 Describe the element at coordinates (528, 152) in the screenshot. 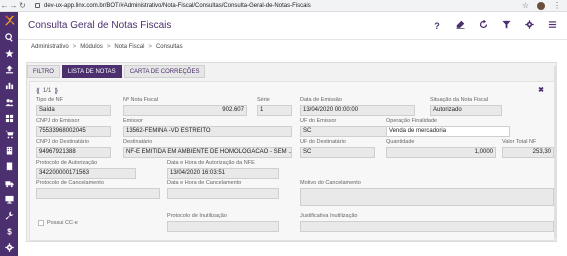

I see `valor-total-value: 253,30` at that location.